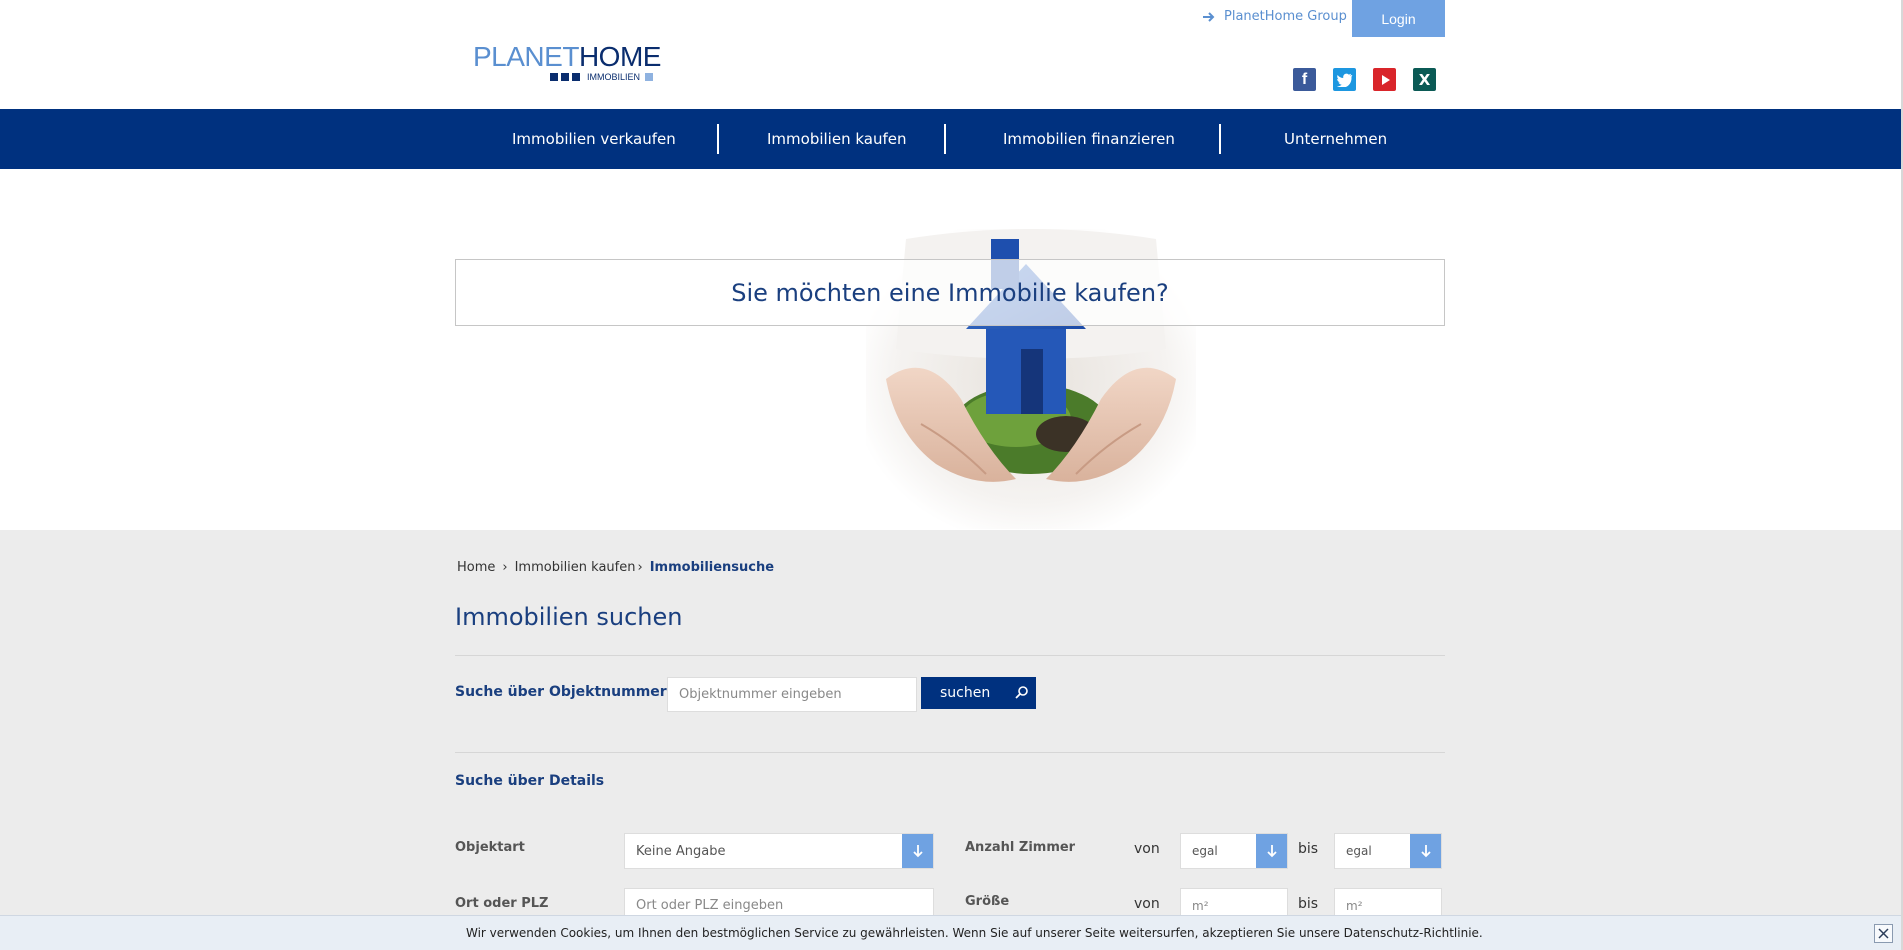 The width and height of the screenshot is (1903, 950). Describe the element at coordinates (1022, 695) in the screenshot. I see `search-icon` at that location.